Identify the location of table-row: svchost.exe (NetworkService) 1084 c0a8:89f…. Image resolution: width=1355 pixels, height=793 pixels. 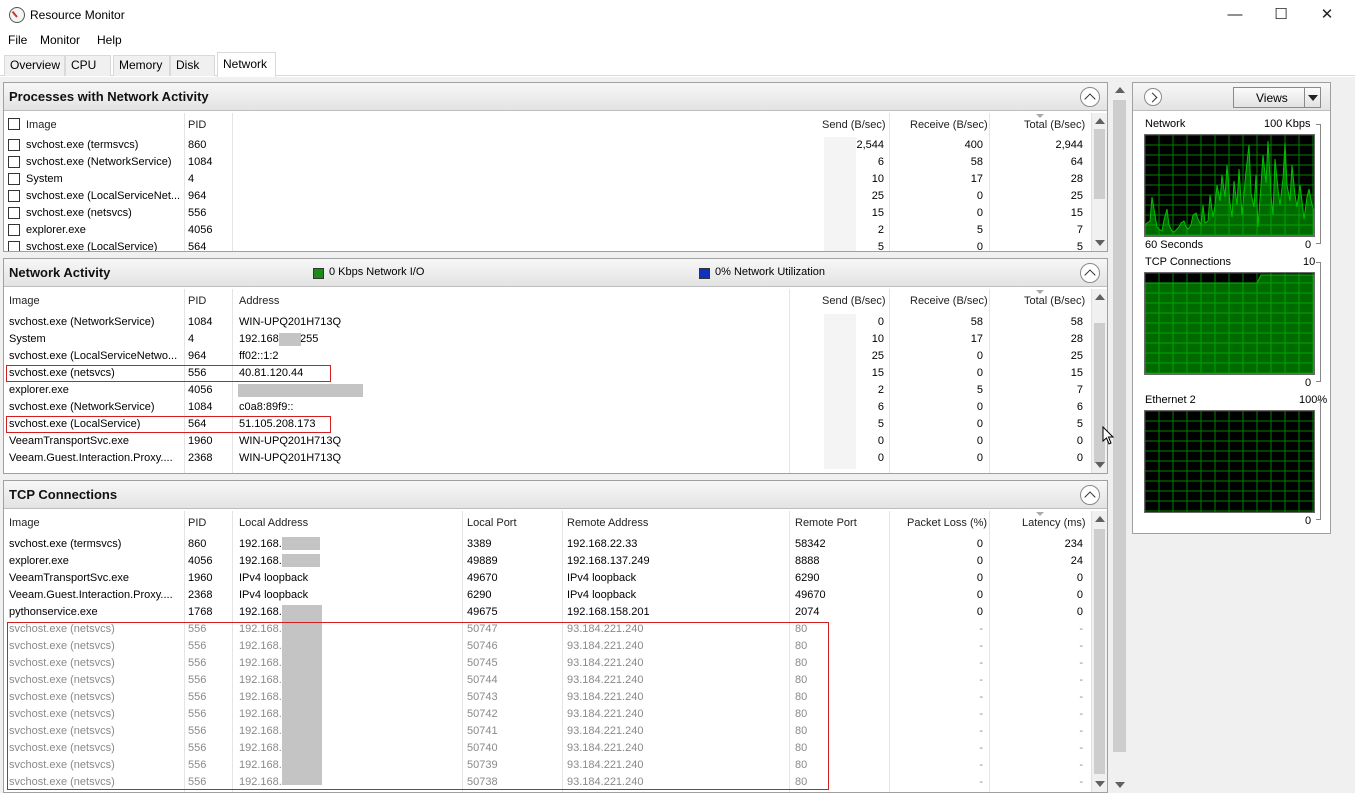
(549, 407).